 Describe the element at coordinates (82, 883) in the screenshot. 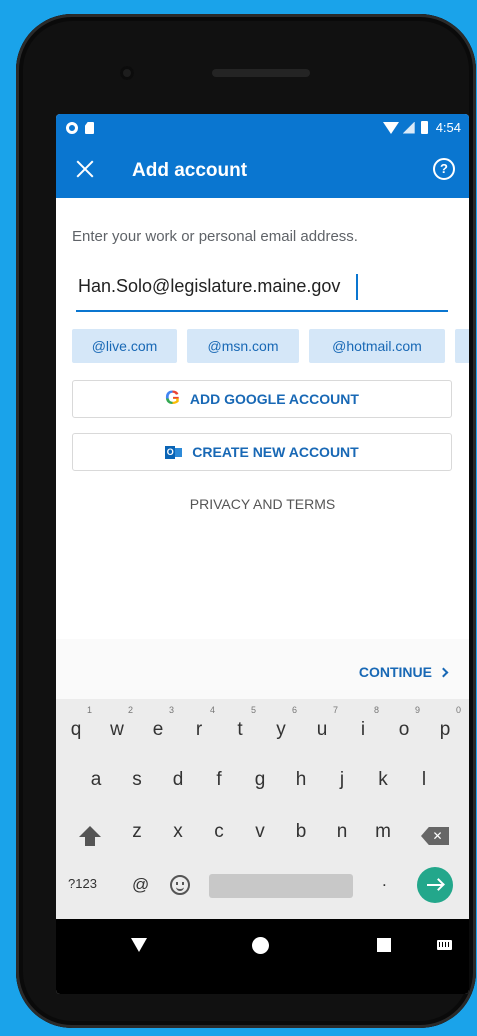

I see `symbols-key: ?123` at that location.